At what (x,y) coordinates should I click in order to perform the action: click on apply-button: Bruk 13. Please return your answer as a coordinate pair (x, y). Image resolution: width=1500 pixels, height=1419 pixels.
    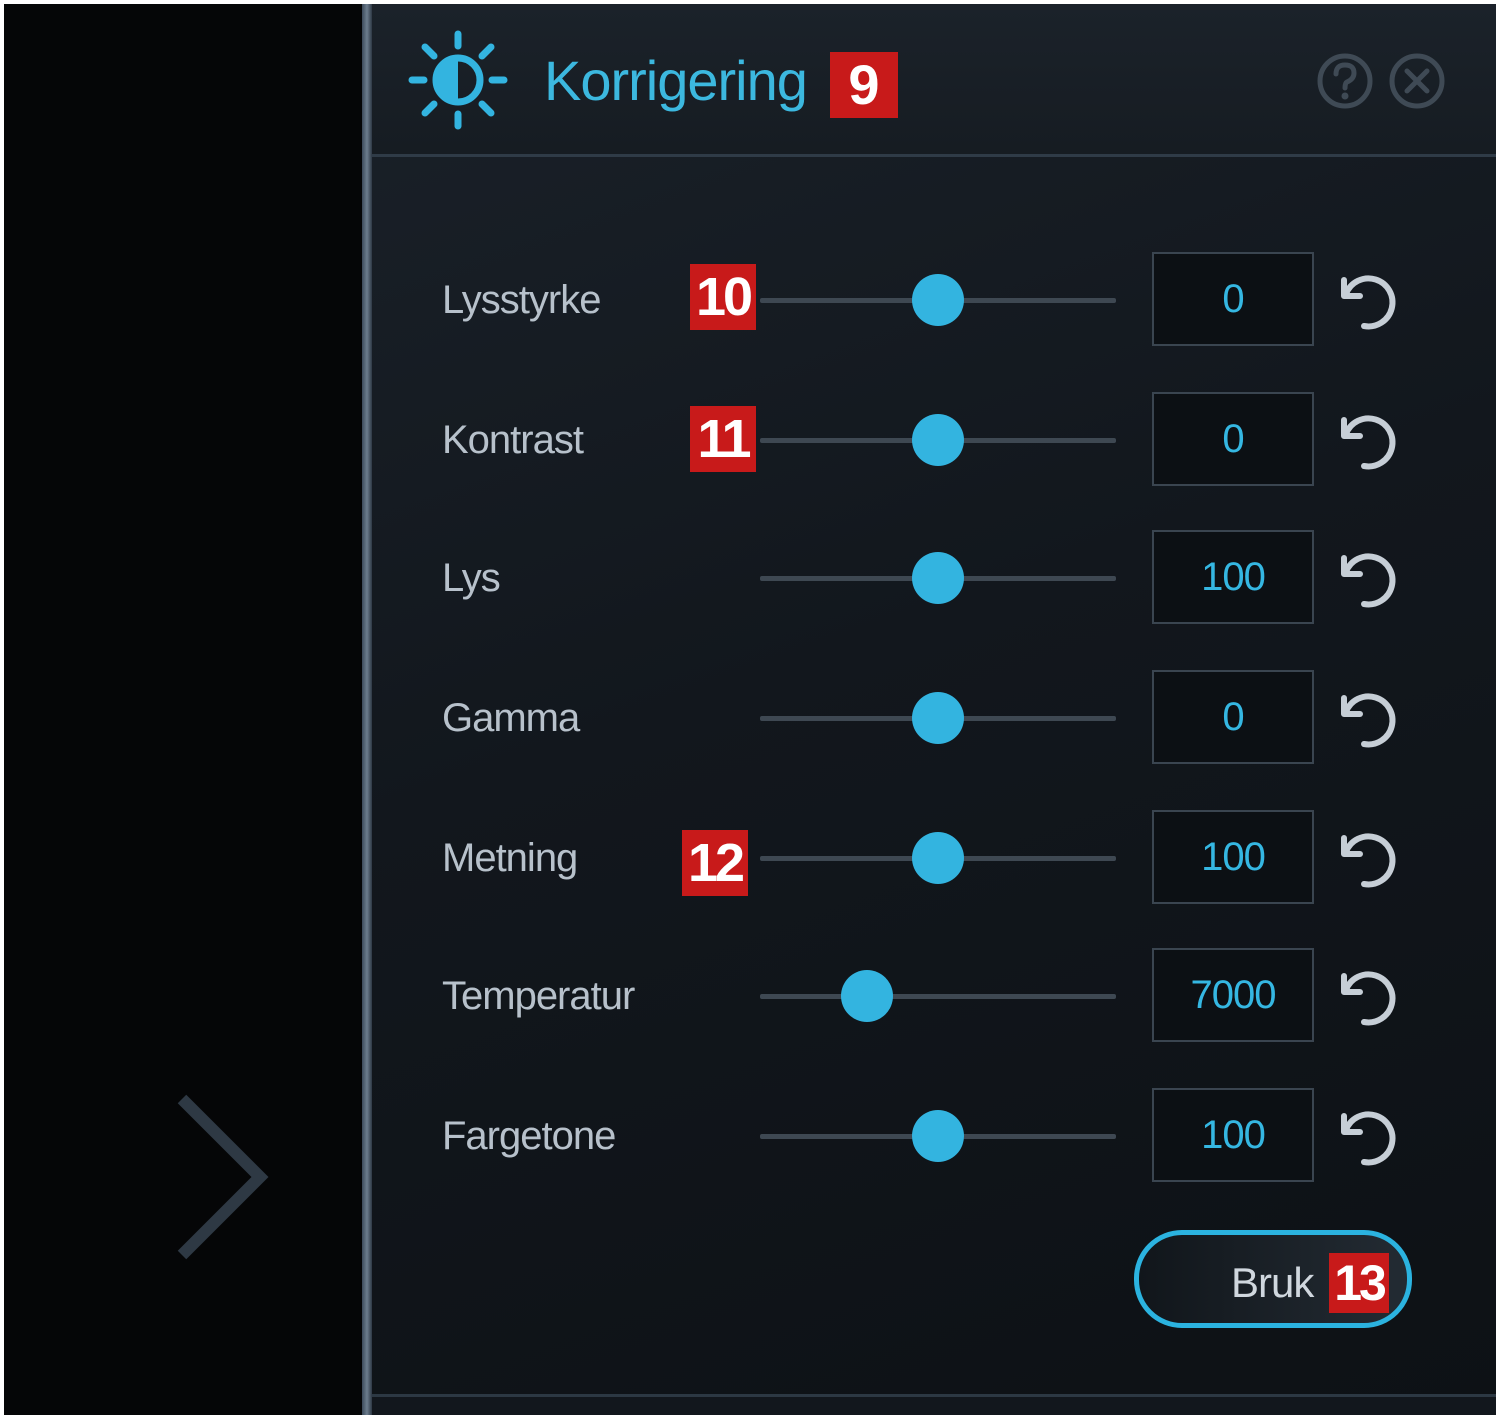
    Looking at the image, I should click on (1273, 1279).